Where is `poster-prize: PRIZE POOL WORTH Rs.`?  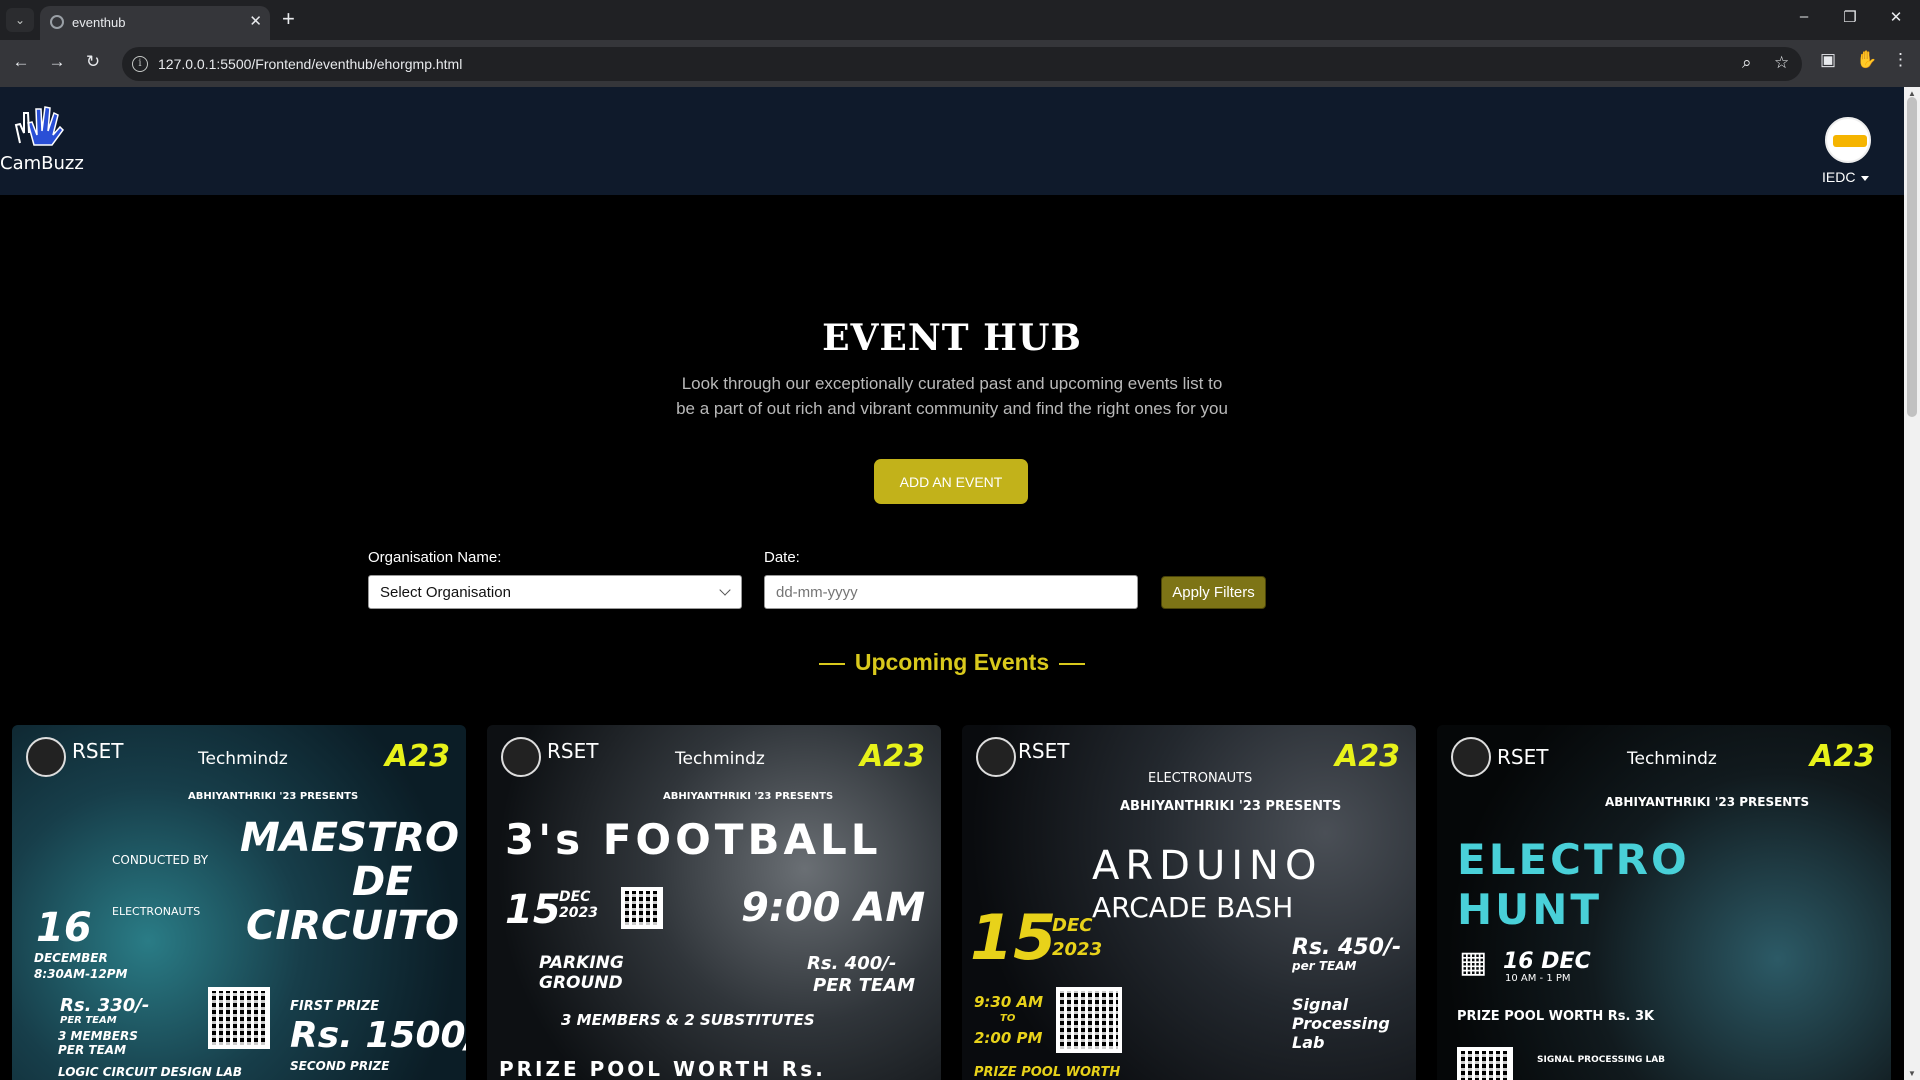 poster-prize: PRIZE POOL WORTH Rs. is located at coordinates (662, 1068).